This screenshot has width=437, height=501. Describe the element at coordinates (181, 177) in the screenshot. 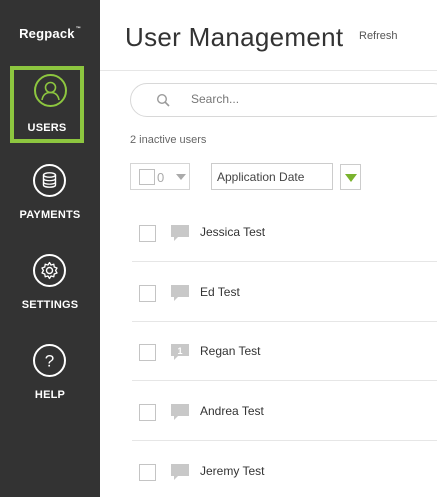

I see `chevron-down-icon` at that location.